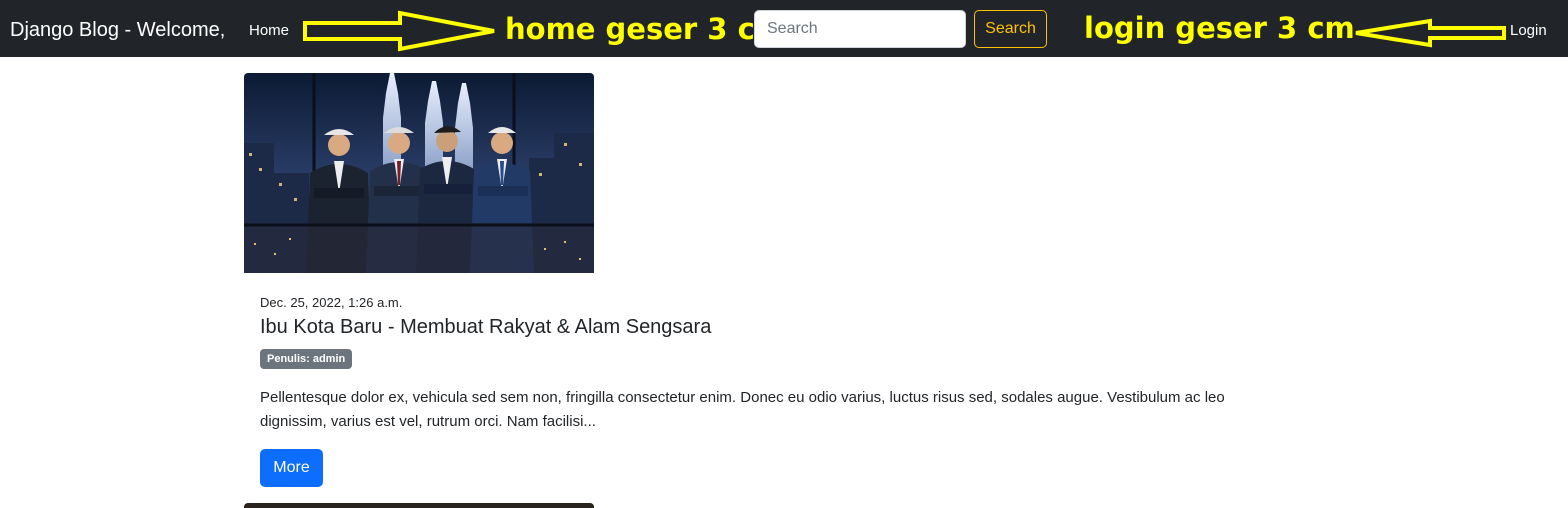 The width and height of the screenshot is (1568, 508). Describe the element at coordinates (291, 468) in the screenshot. I see `more-button: More` at that location.